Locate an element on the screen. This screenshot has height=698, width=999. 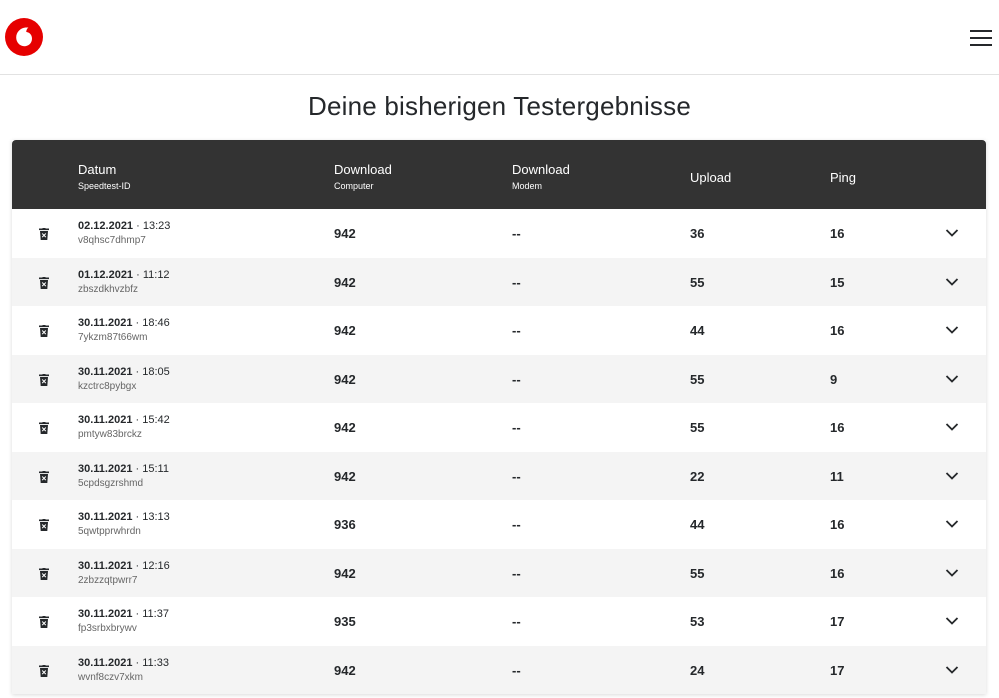
test-date-day: 01.12.2021 is located at coordinates (106, 274).